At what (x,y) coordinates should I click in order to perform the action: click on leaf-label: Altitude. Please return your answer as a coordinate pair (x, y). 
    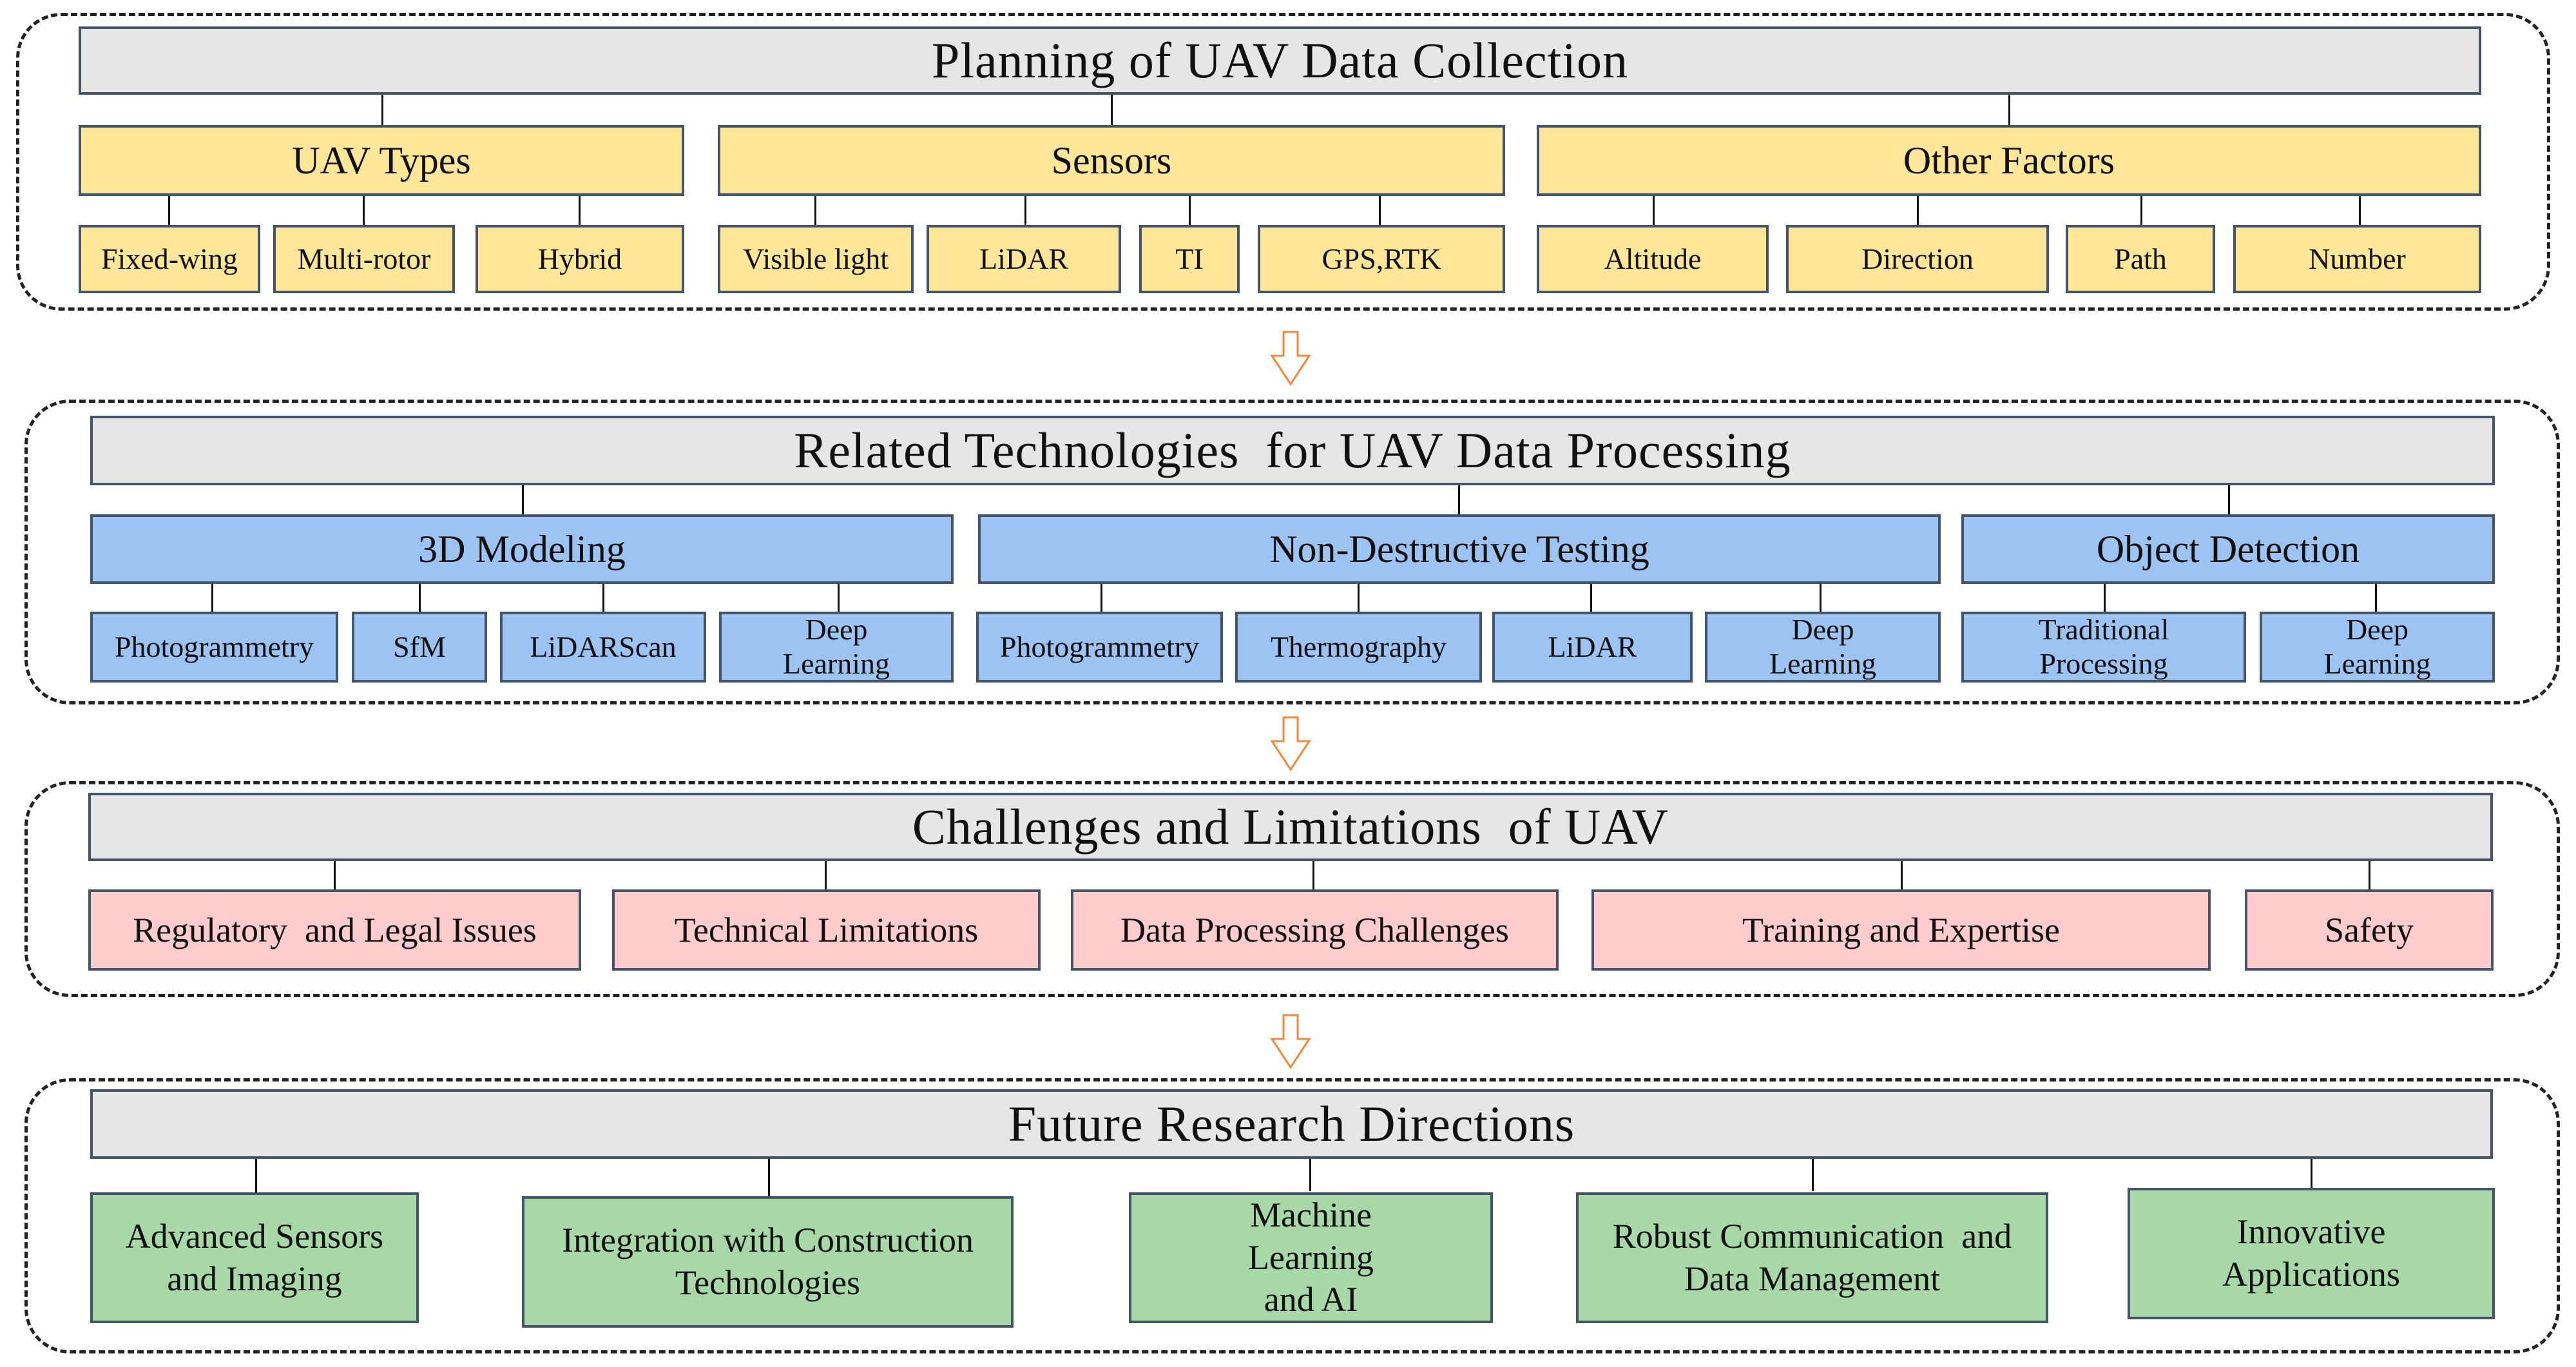
    Looking at the image, I should click on (1653, 258).